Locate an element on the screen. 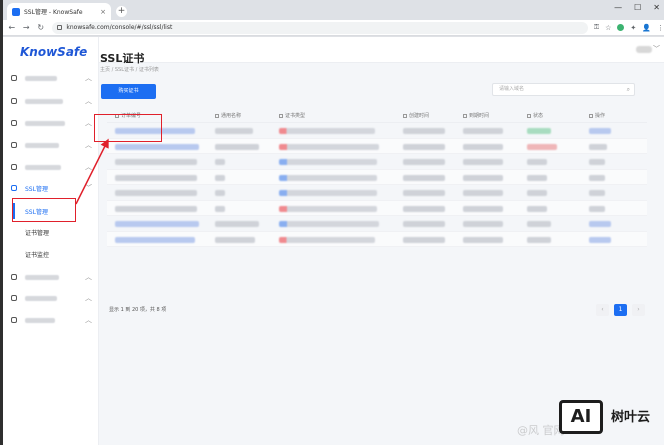 Image resolution: width=664 pixels, height=445 pixels. sidebar-item-4: ︿ is located at coordinates (51, 145).